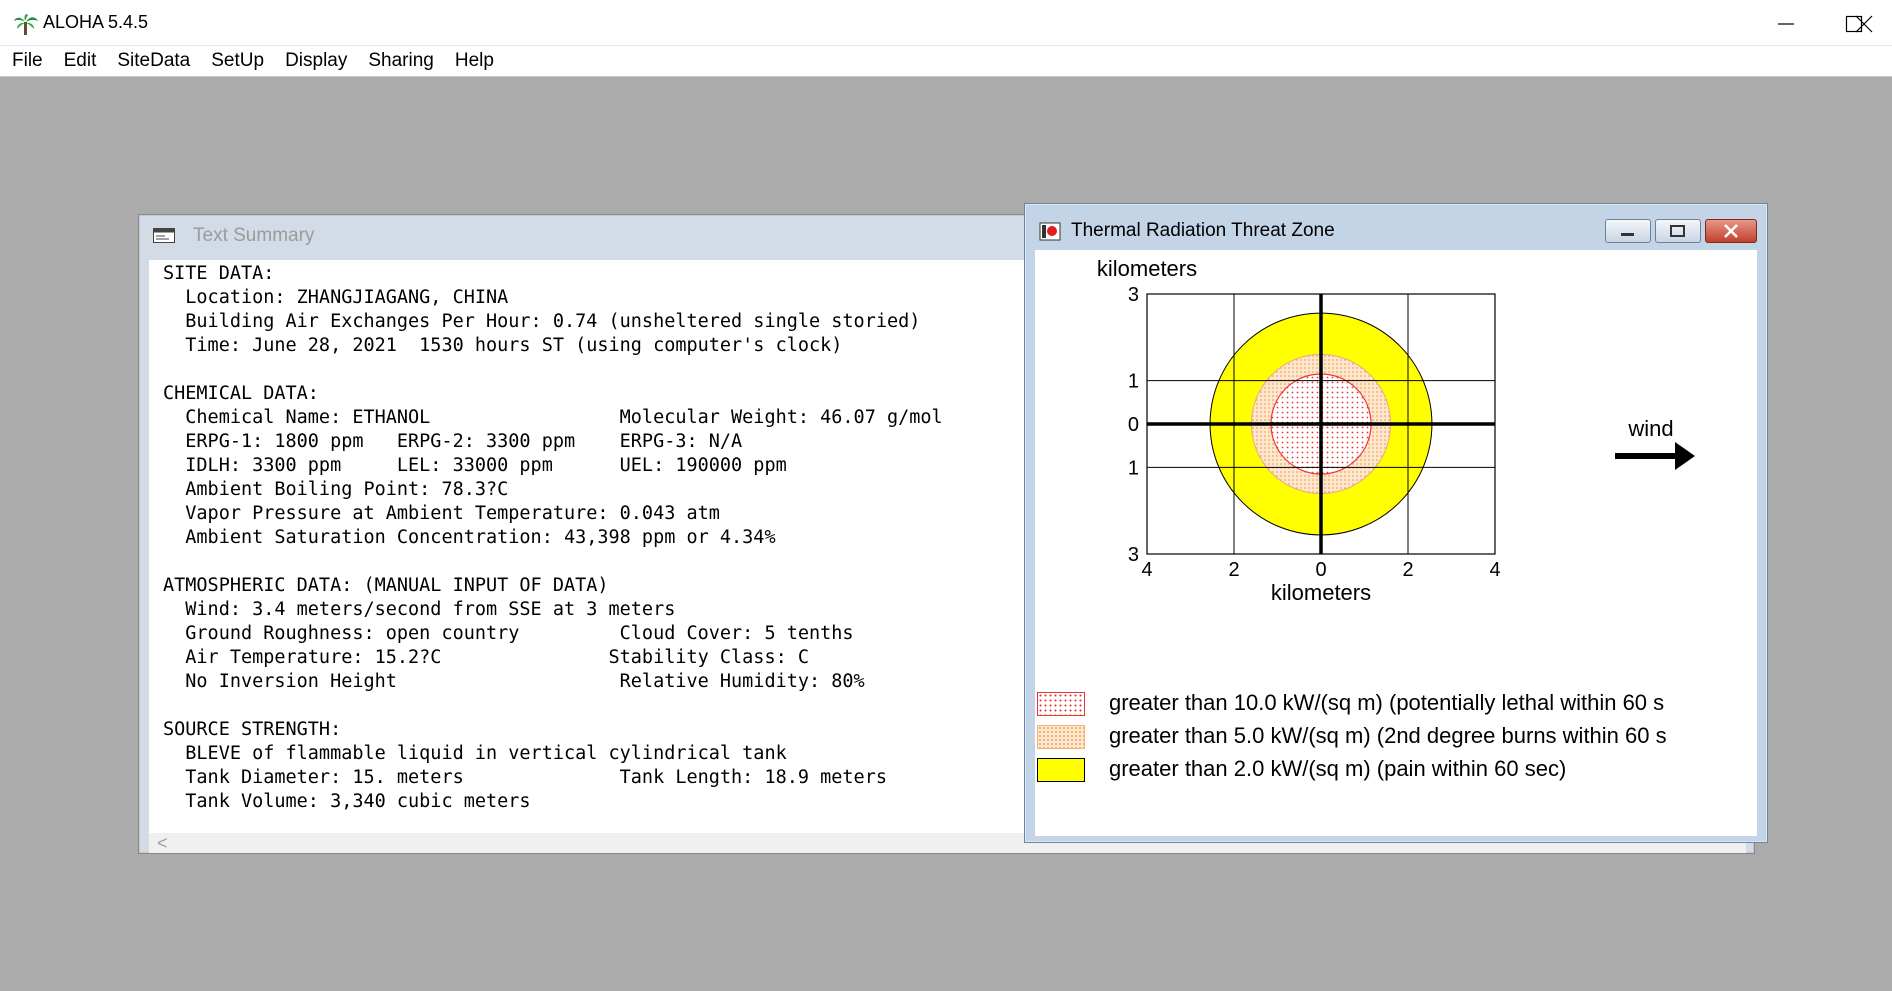 Image resolution: width=1892 pixels, height=991 pixels. I want to click on text-window-icon, so click(164, 235).